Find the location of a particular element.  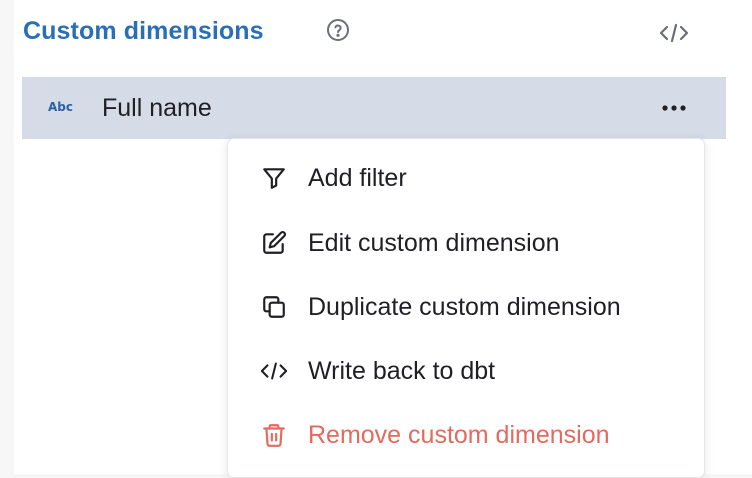

question-circle-icon is located at coordinates (338, 30).